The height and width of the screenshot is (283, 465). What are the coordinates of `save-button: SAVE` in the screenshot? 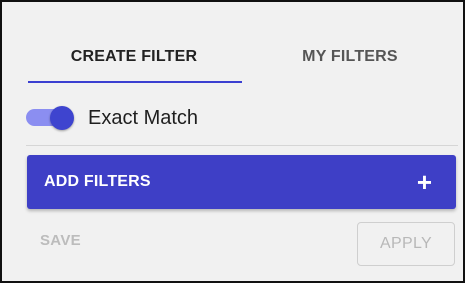 It's located at (60, 244).